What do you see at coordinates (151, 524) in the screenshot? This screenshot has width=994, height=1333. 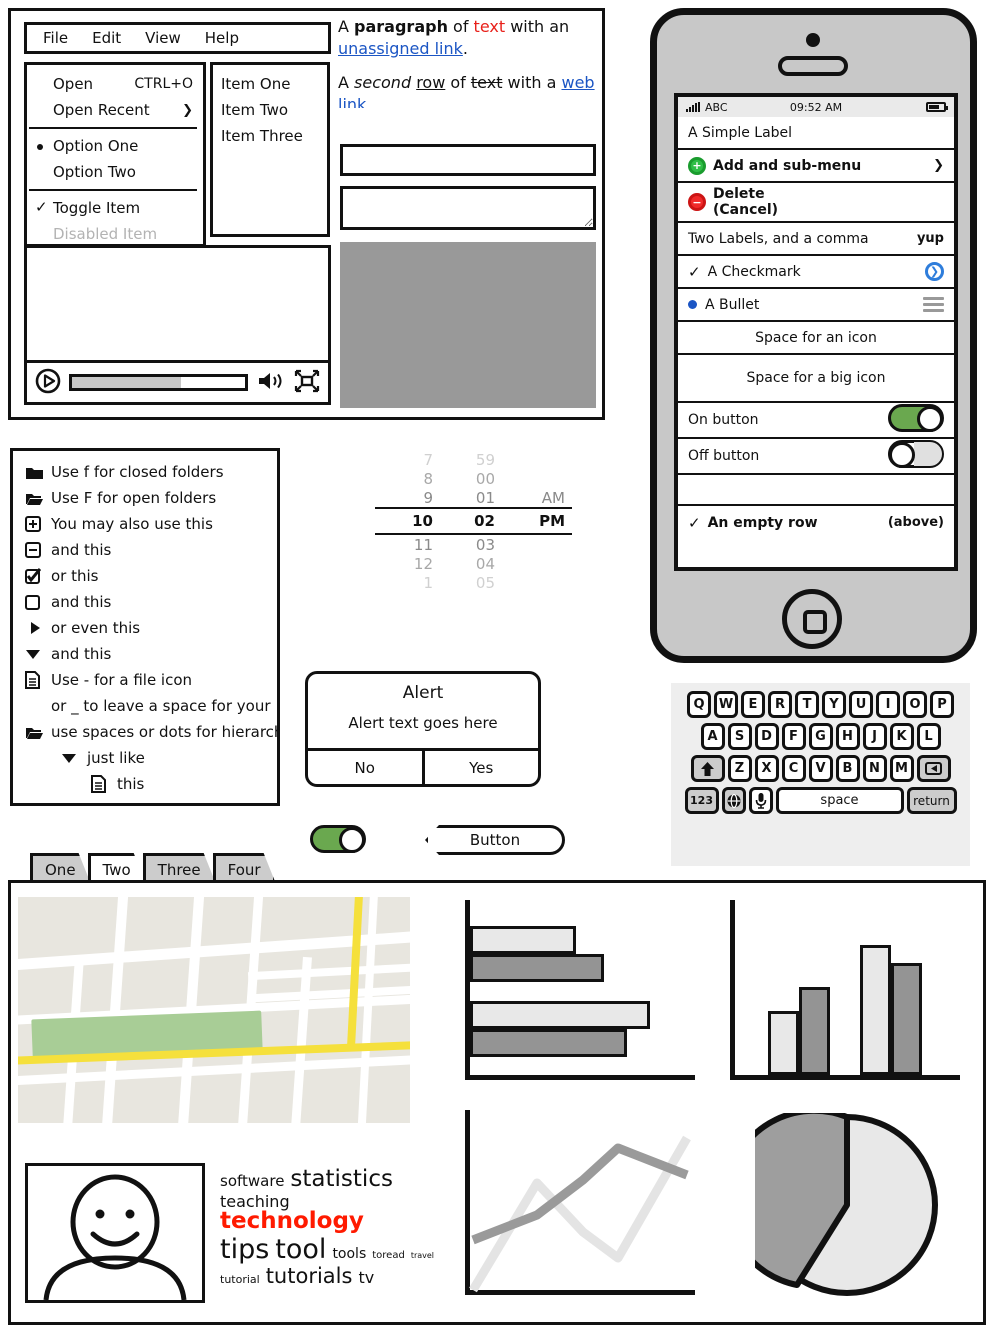 I see `list-item: You may also use this` at bounding box center [151, 524].